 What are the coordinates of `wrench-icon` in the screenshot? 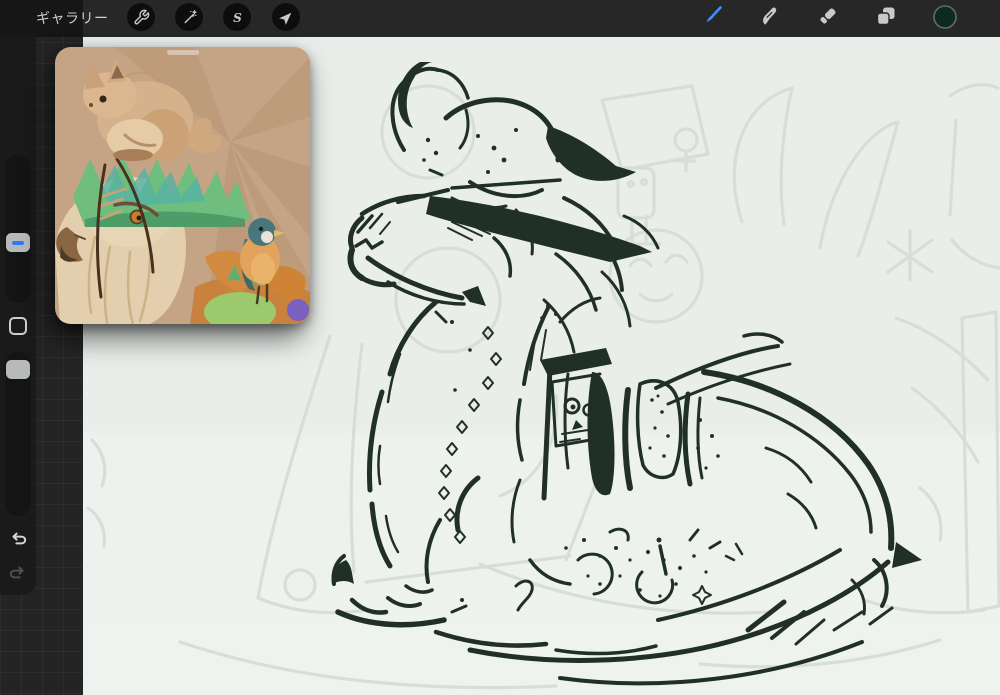 It's located at (141, 17).